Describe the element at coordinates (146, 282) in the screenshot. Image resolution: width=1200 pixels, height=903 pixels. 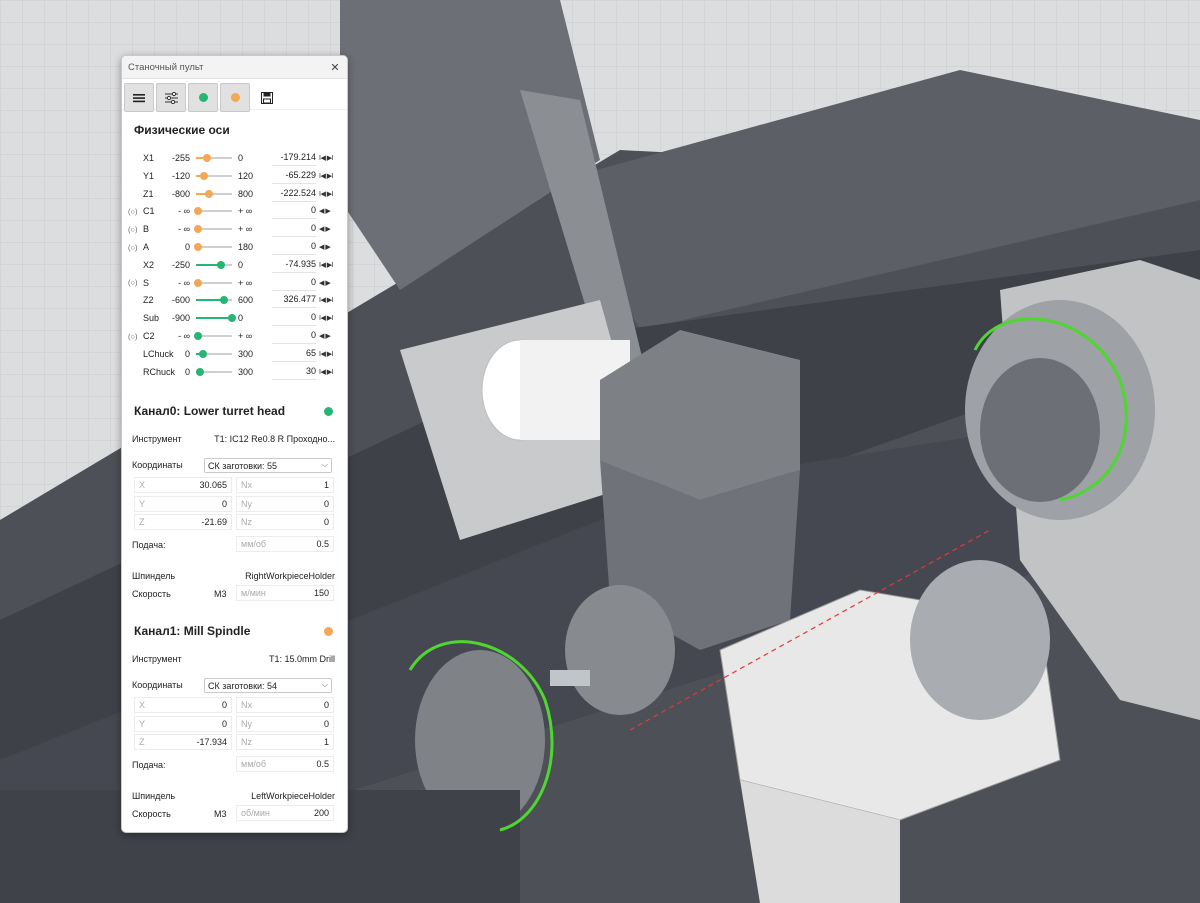
I see `axis-name: S` at that location.